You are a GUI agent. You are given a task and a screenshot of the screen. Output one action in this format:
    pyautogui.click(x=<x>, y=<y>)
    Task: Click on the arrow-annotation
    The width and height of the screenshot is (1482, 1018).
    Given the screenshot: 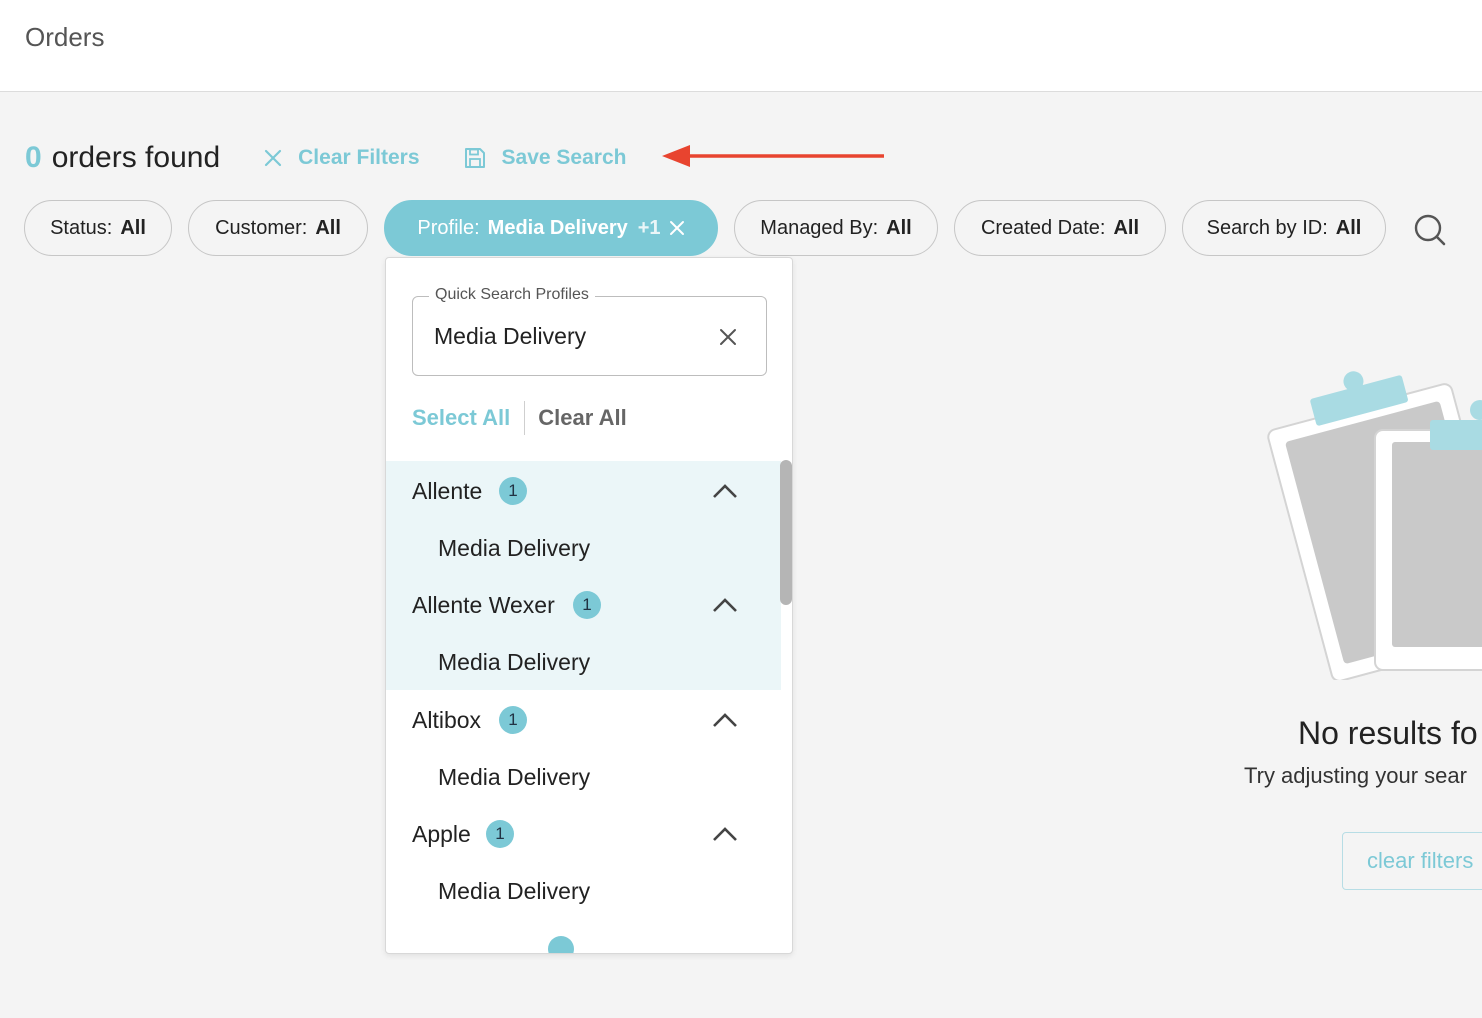 What is the action you would take?
    pyautogui.click(x=773, y=156)
    